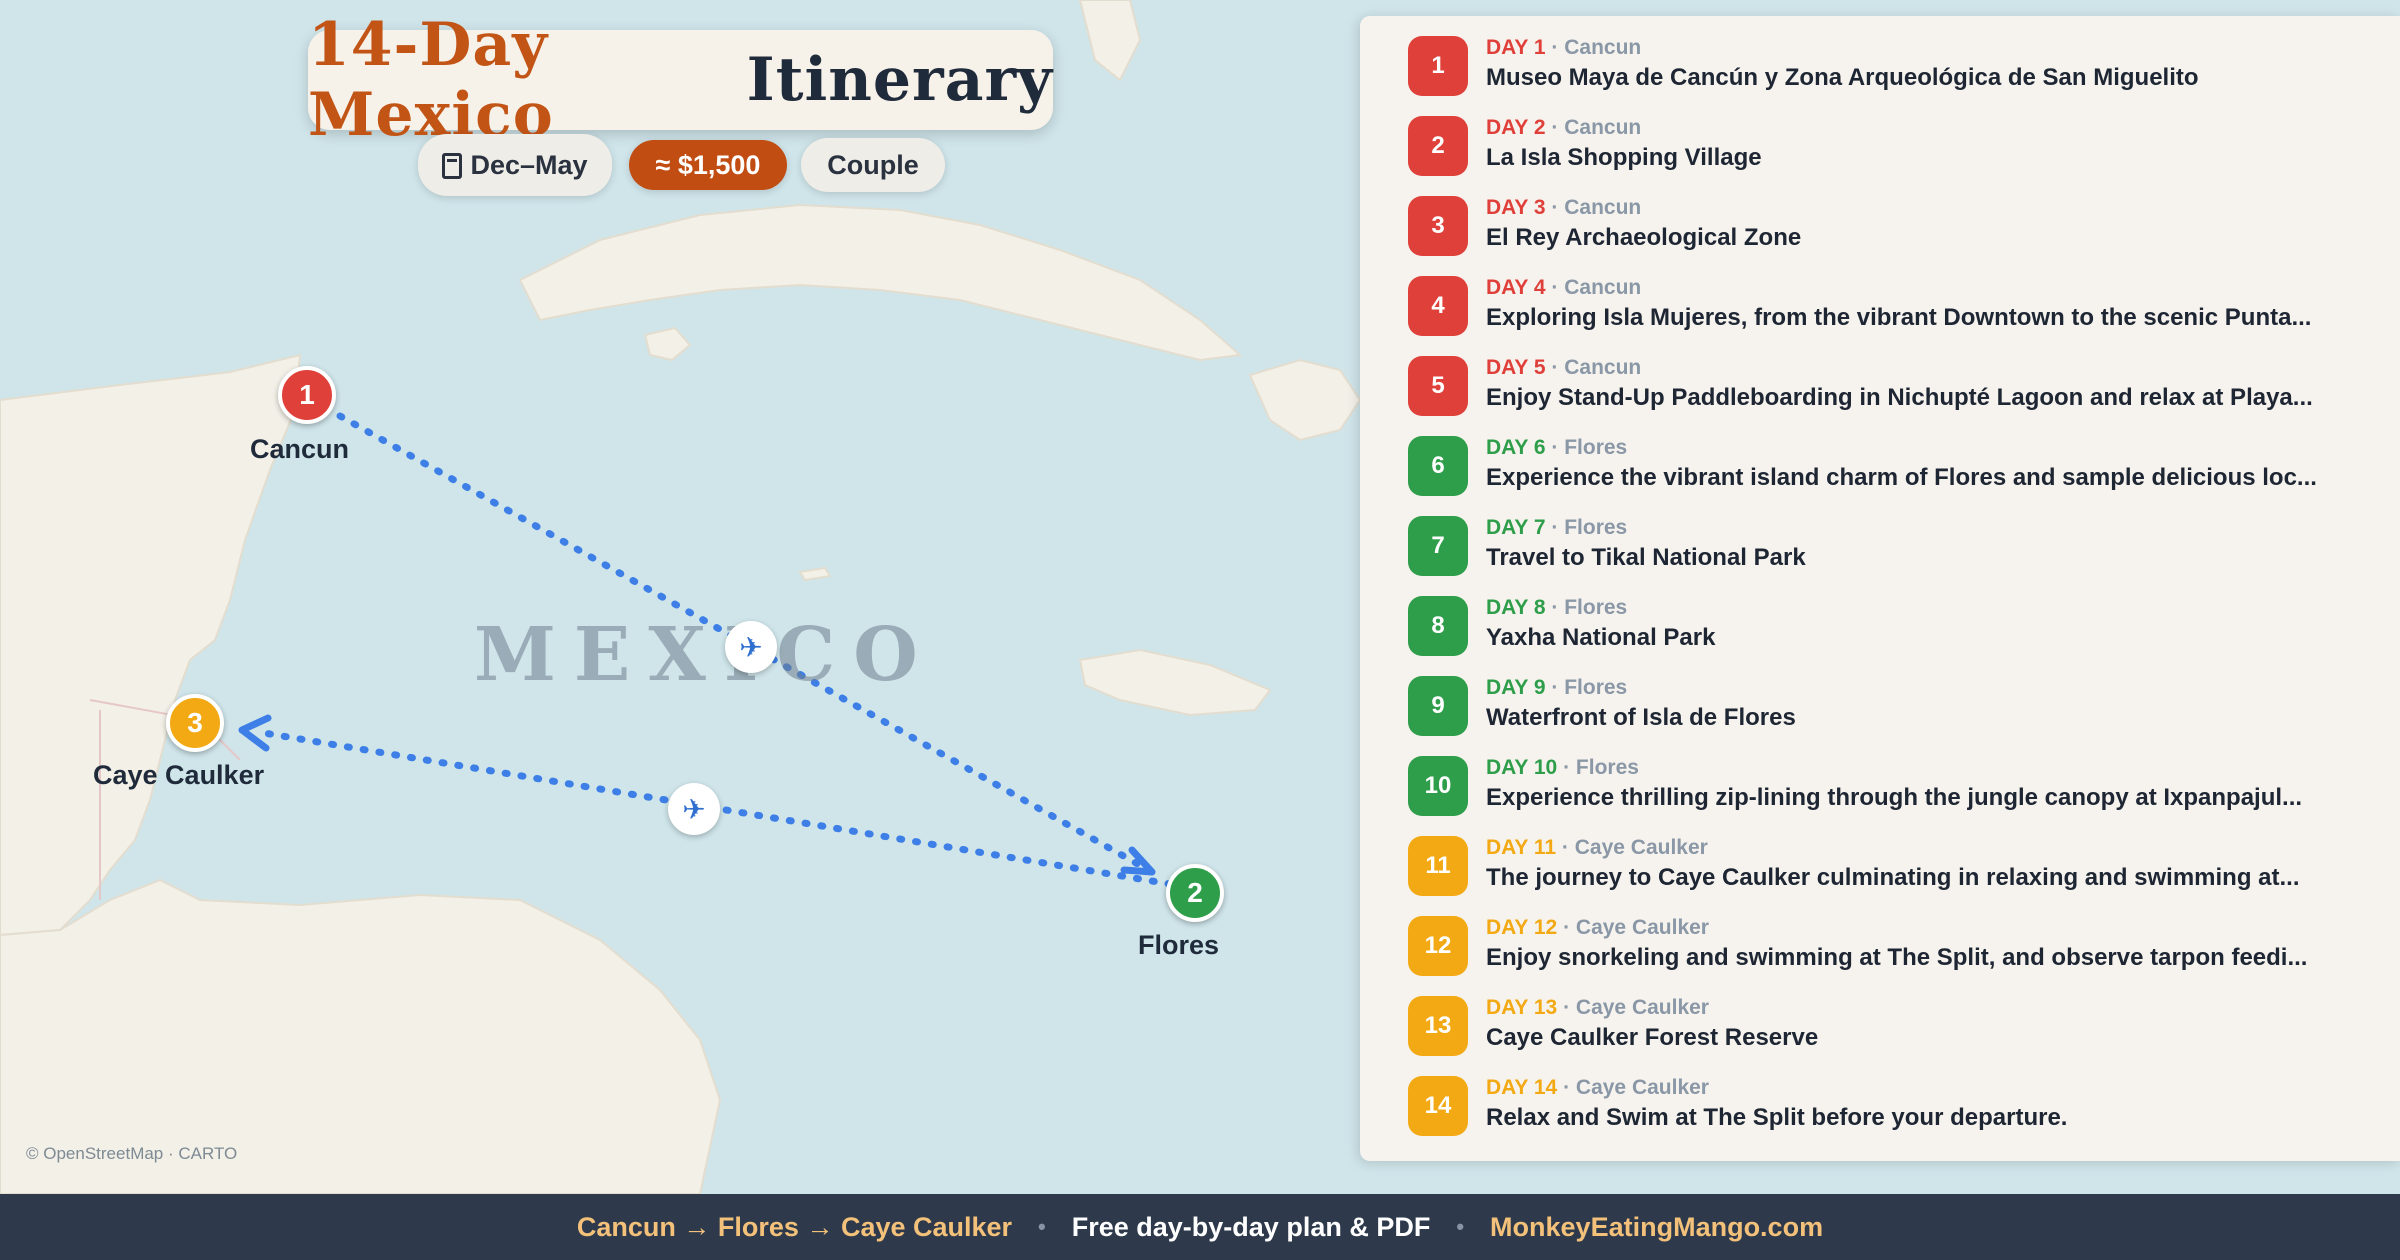 The width and height of the screenshot is (2400, 1260). Describe the element at coordinates (1656, 1227) in the screenshot. I see `footer-site-link: MonkeyEatingMango.com` at that location.